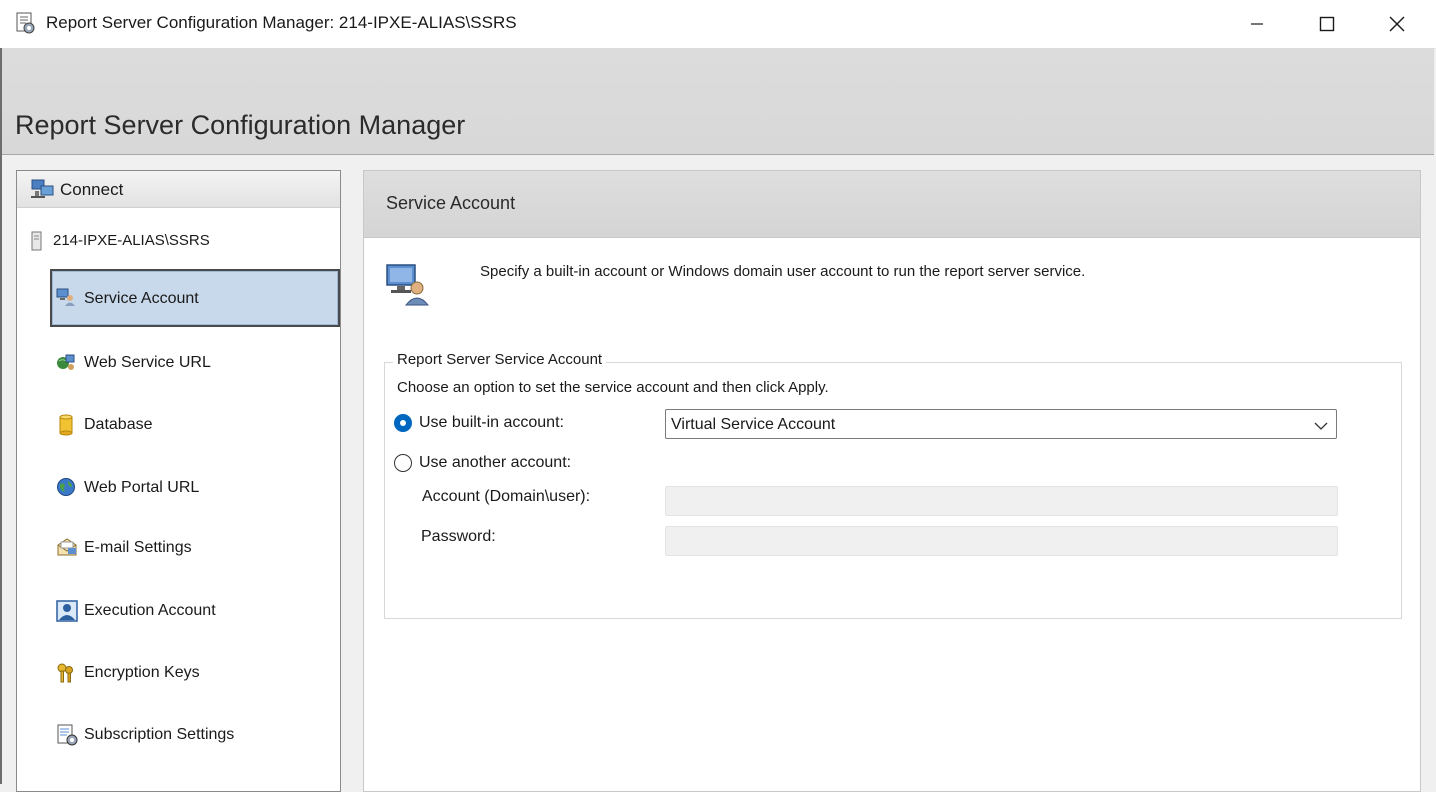 The height and width of the screenshot is (792, 1436). What do you see at coordinates (66, 297) in the screenshot?
I see `service-account-icon` at bounding box center [66, 297].